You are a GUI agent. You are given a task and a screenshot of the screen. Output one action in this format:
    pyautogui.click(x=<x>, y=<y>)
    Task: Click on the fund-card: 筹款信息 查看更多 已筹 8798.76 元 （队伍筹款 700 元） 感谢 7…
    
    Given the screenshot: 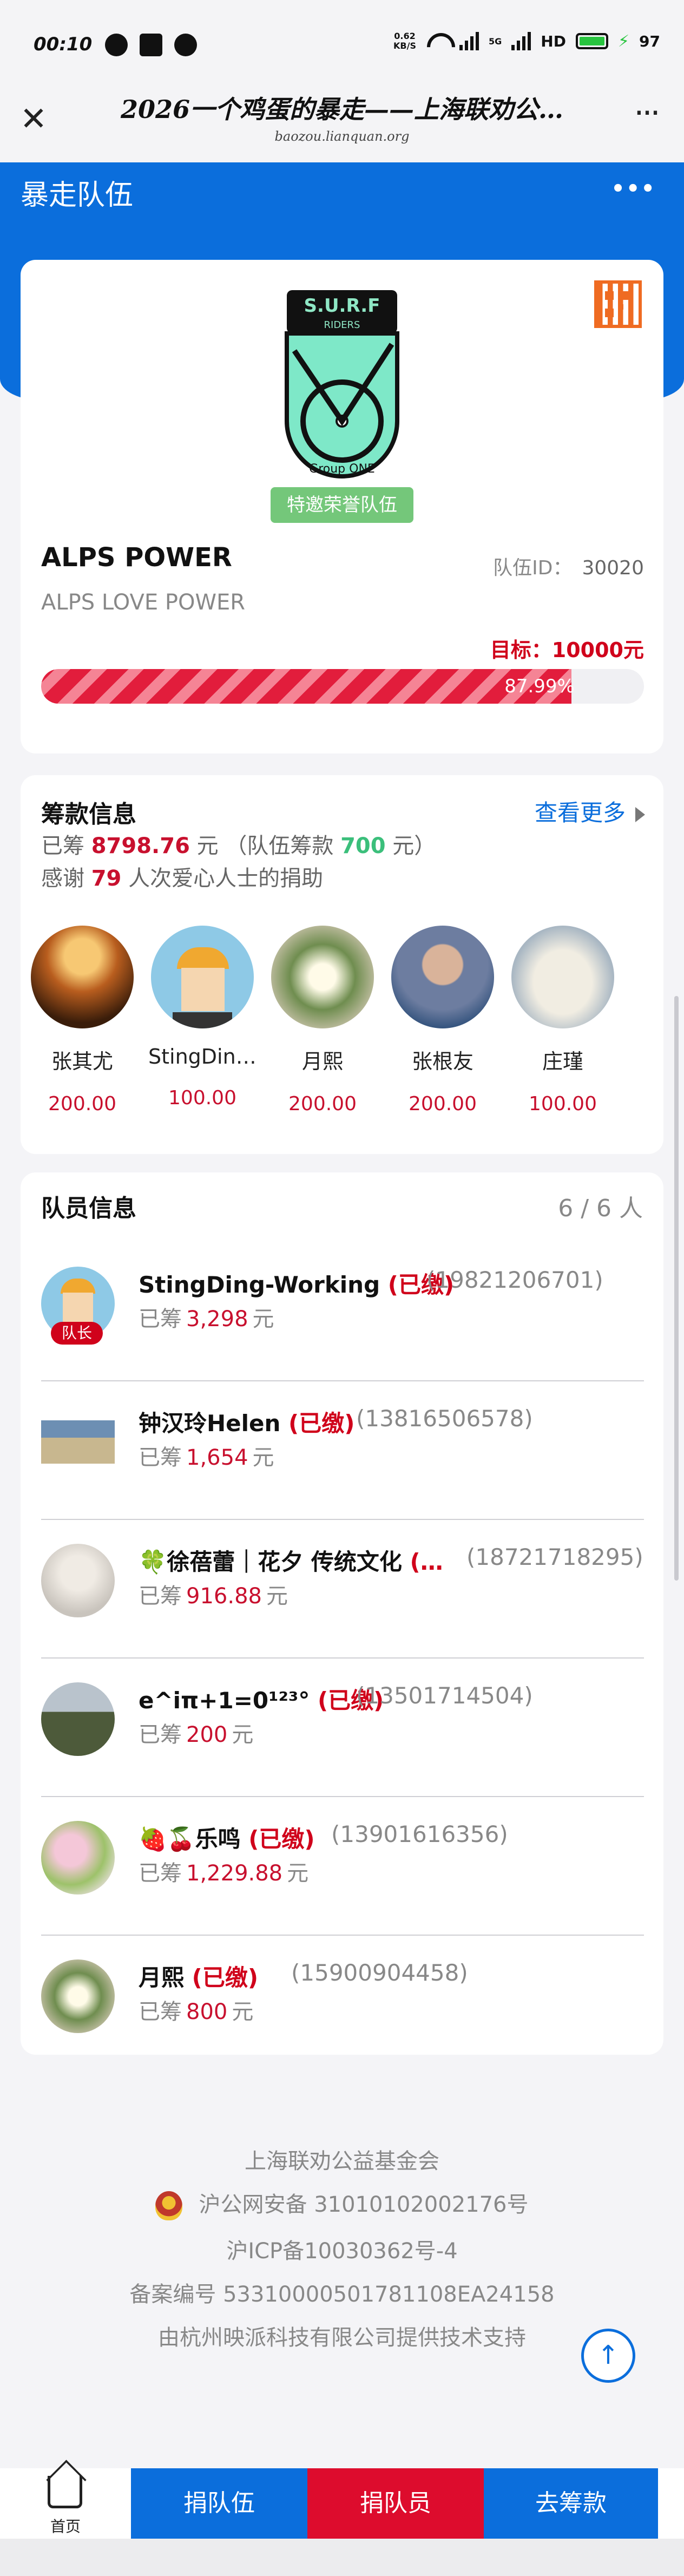 What is the action you would take?
    pyautogui.click(x=342, y=965)
    